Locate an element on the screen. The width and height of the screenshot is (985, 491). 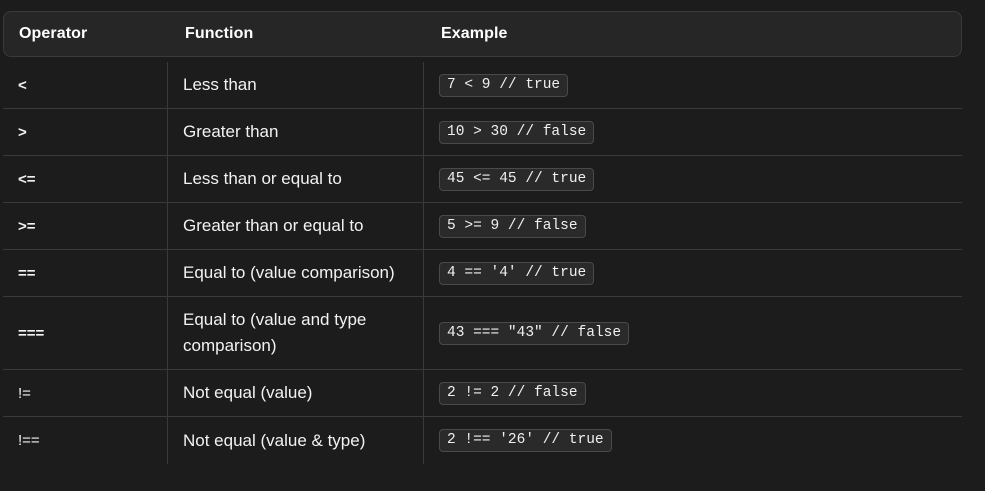
example-cell: 2 !== '26' // true is located at coordinates (693, 440).